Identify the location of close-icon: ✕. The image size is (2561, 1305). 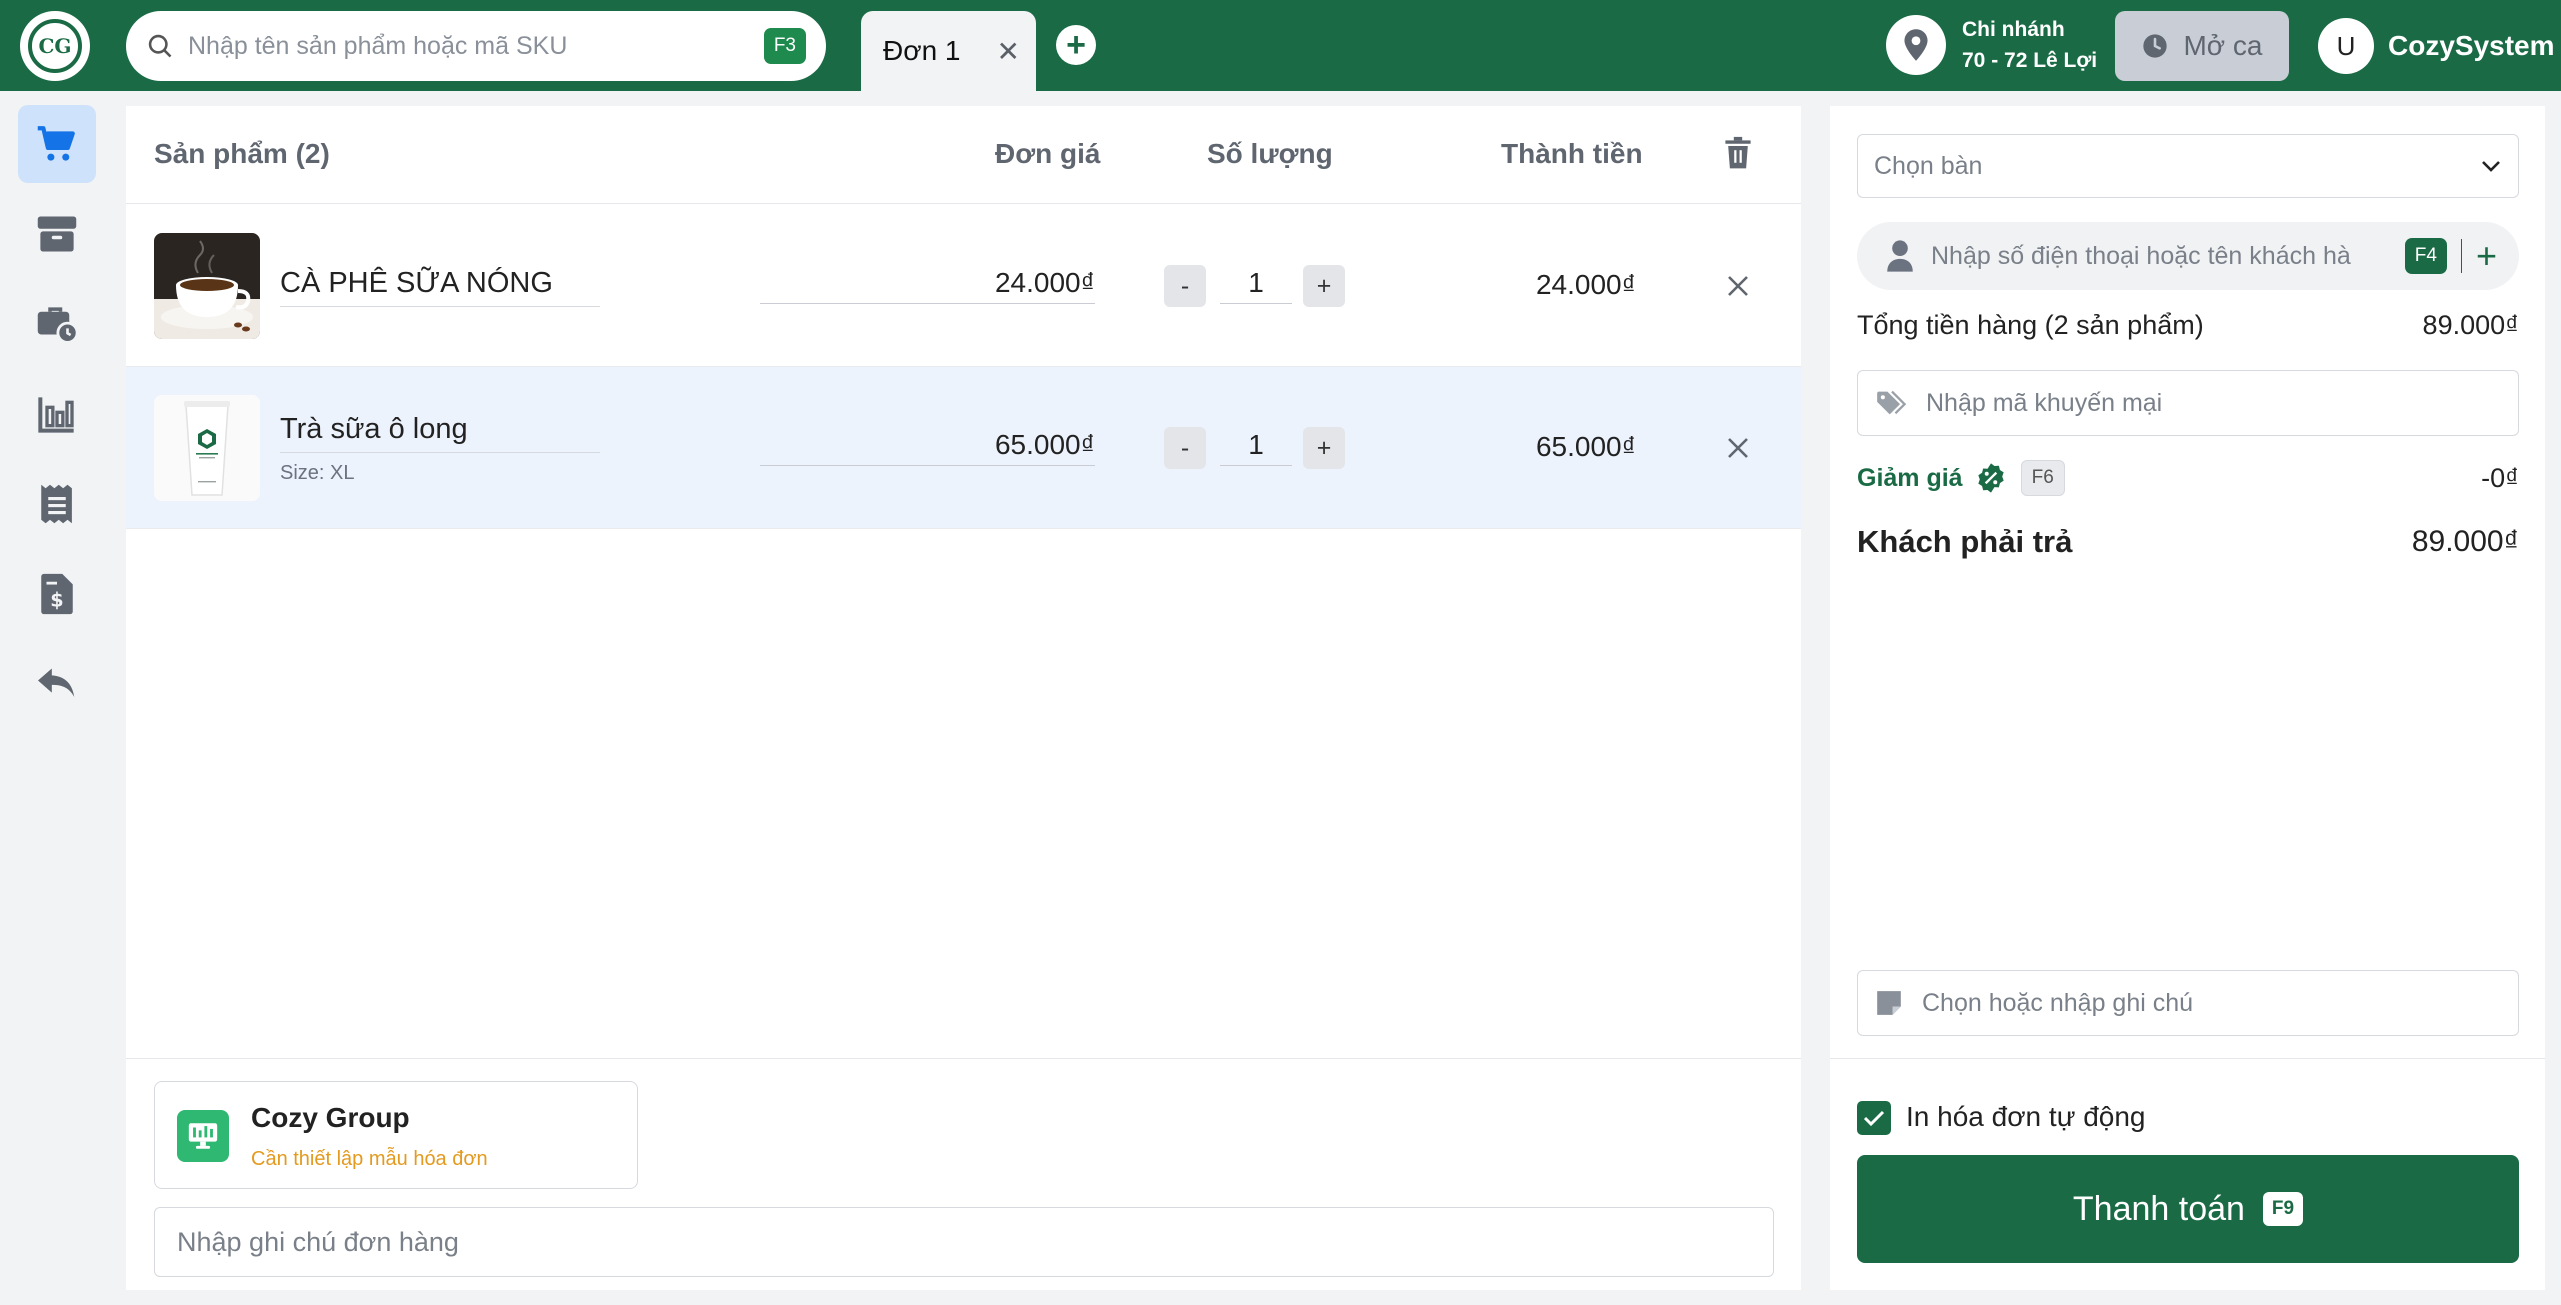
(1008, 51).